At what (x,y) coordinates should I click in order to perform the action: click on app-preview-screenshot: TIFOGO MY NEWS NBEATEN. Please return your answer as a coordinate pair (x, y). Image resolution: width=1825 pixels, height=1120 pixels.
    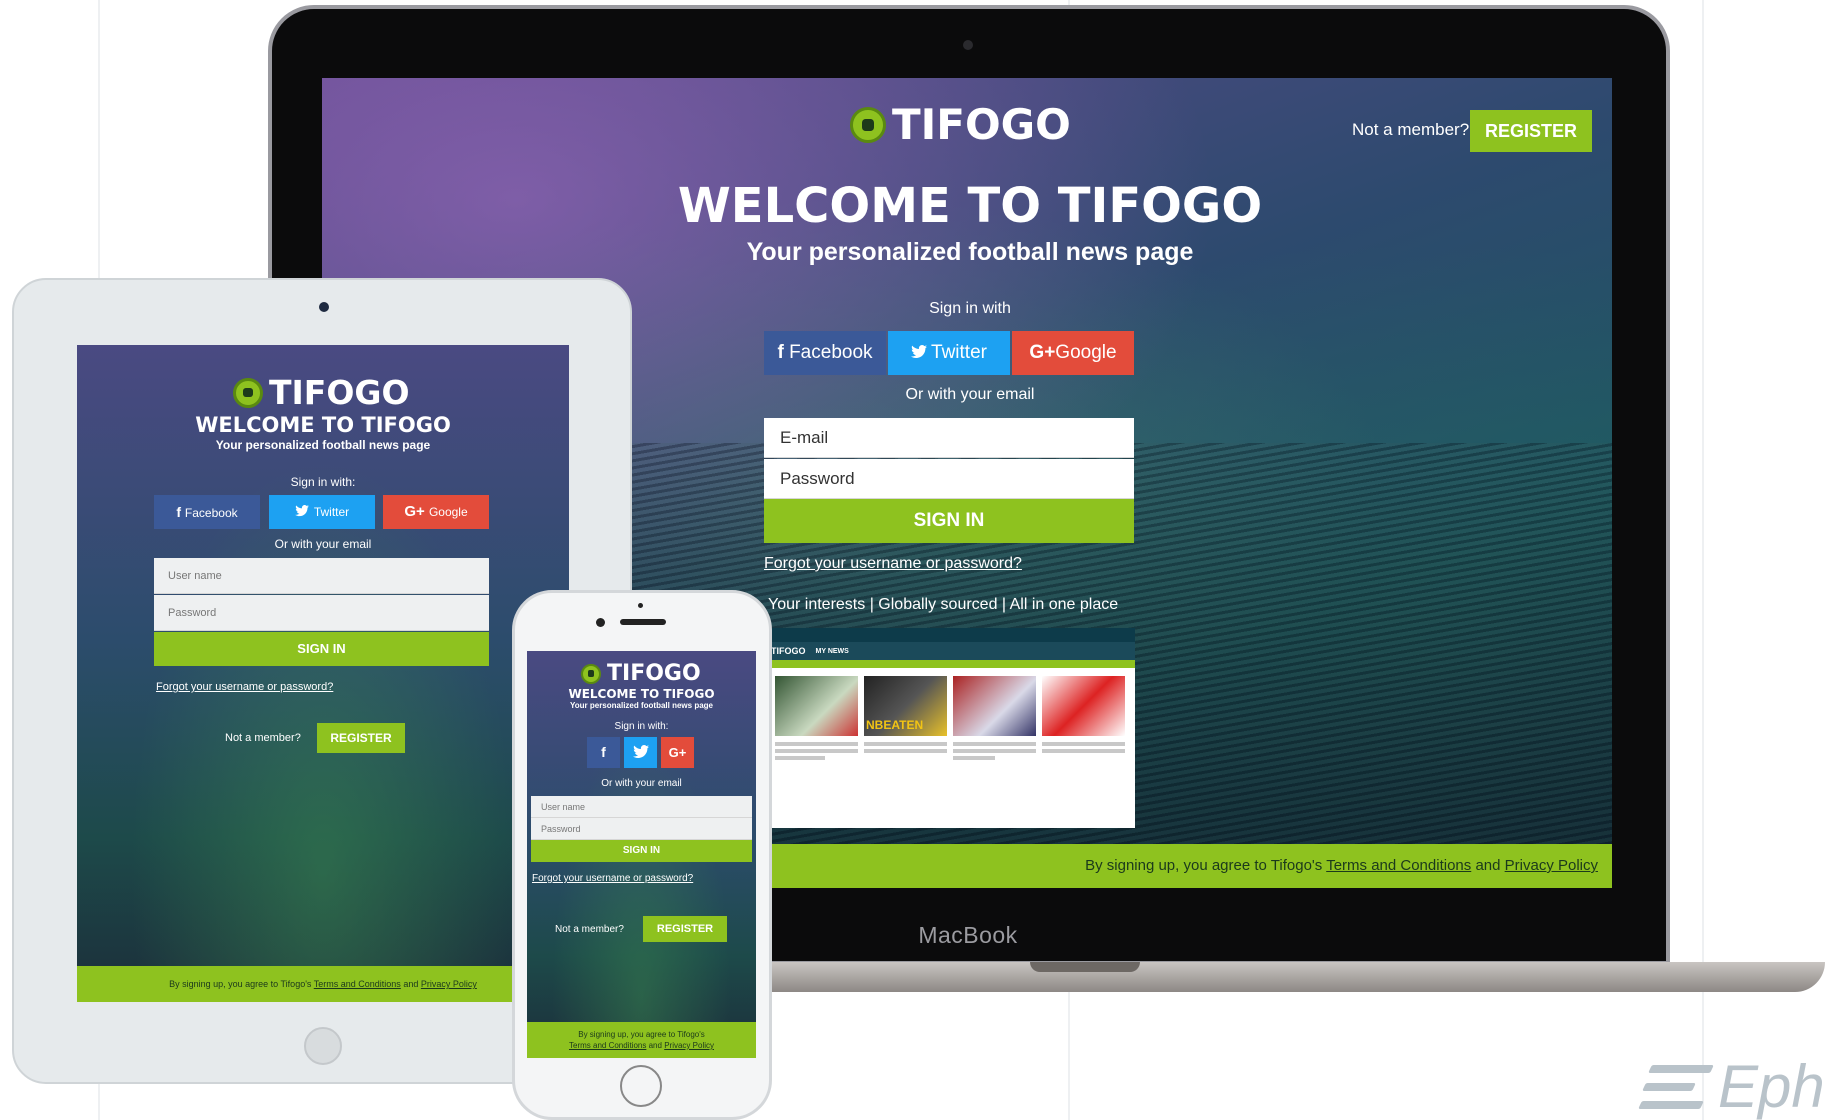
    Looking at the image, I should click on (950, 728).